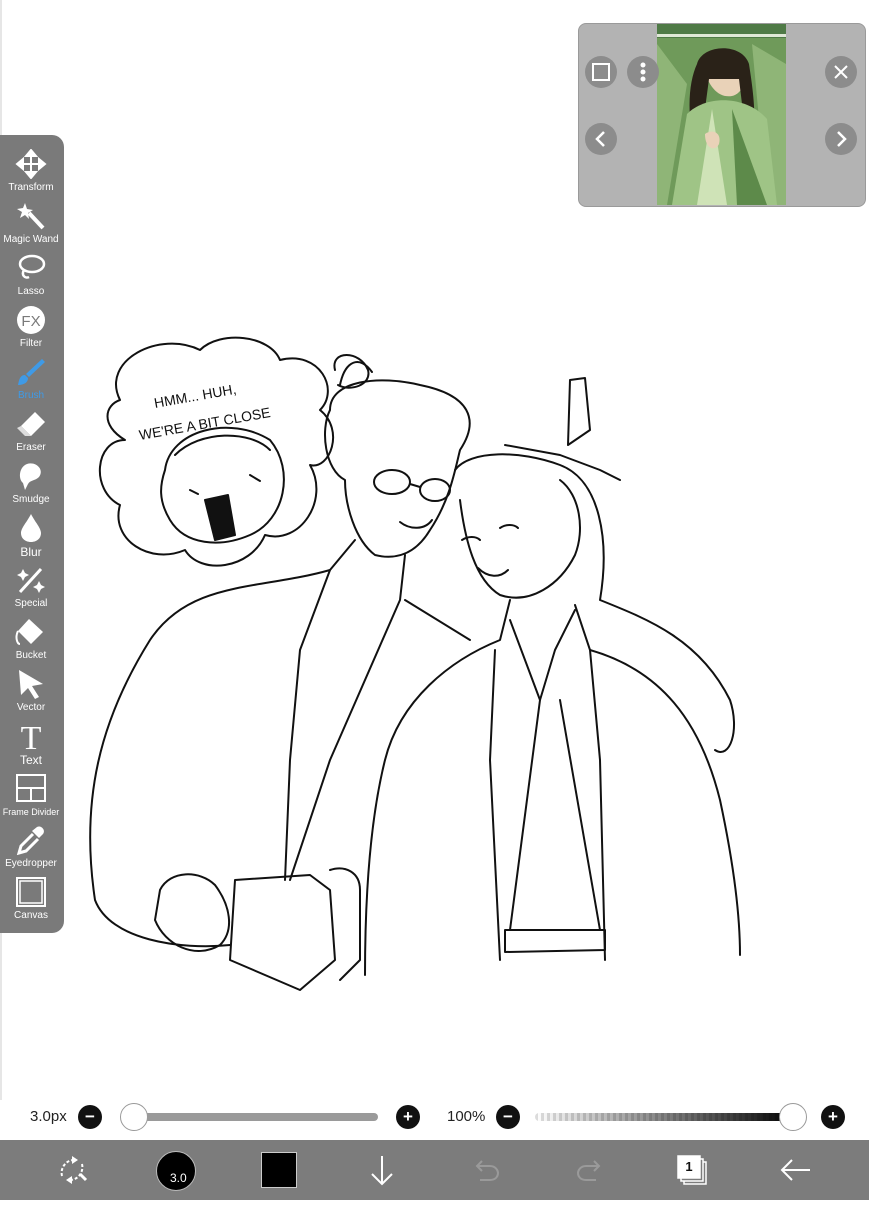 This screenshot has height=1205, width=869. I want to click on move-arrows-icon, so click(31, 164).